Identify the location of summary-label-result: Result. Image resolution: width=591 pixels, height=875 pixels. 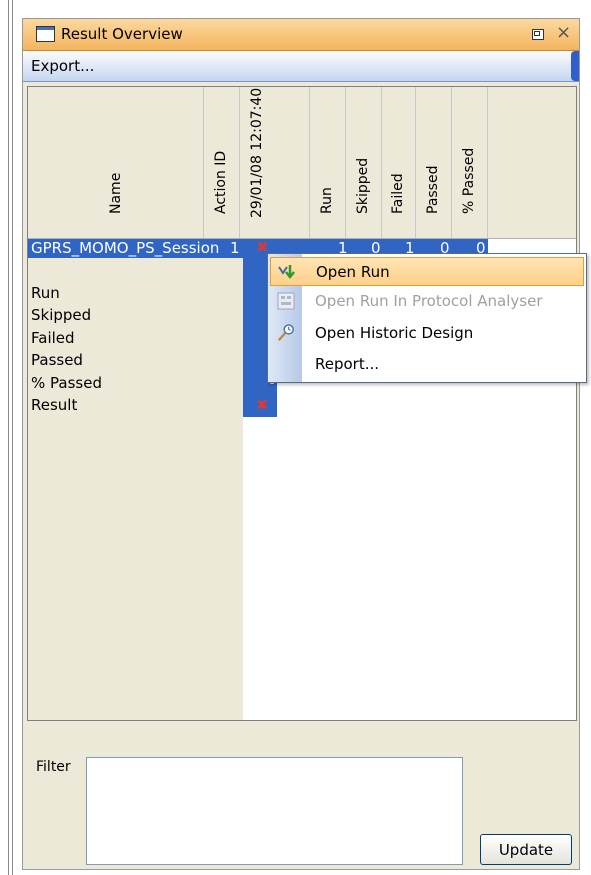
(54, 405).